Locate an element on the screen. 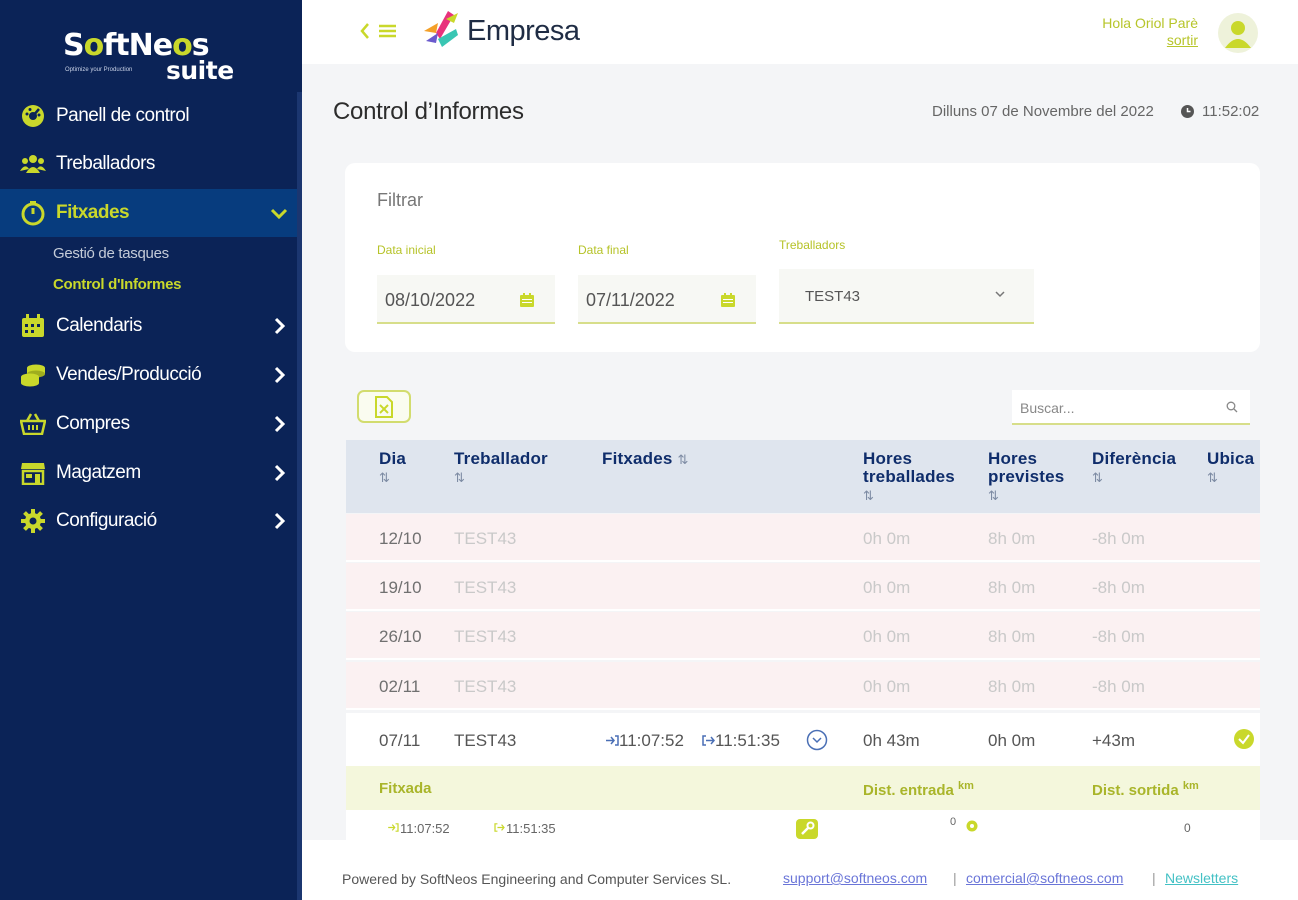  end-date-field: 07/11/2022 is located at coordinates (667, 299).